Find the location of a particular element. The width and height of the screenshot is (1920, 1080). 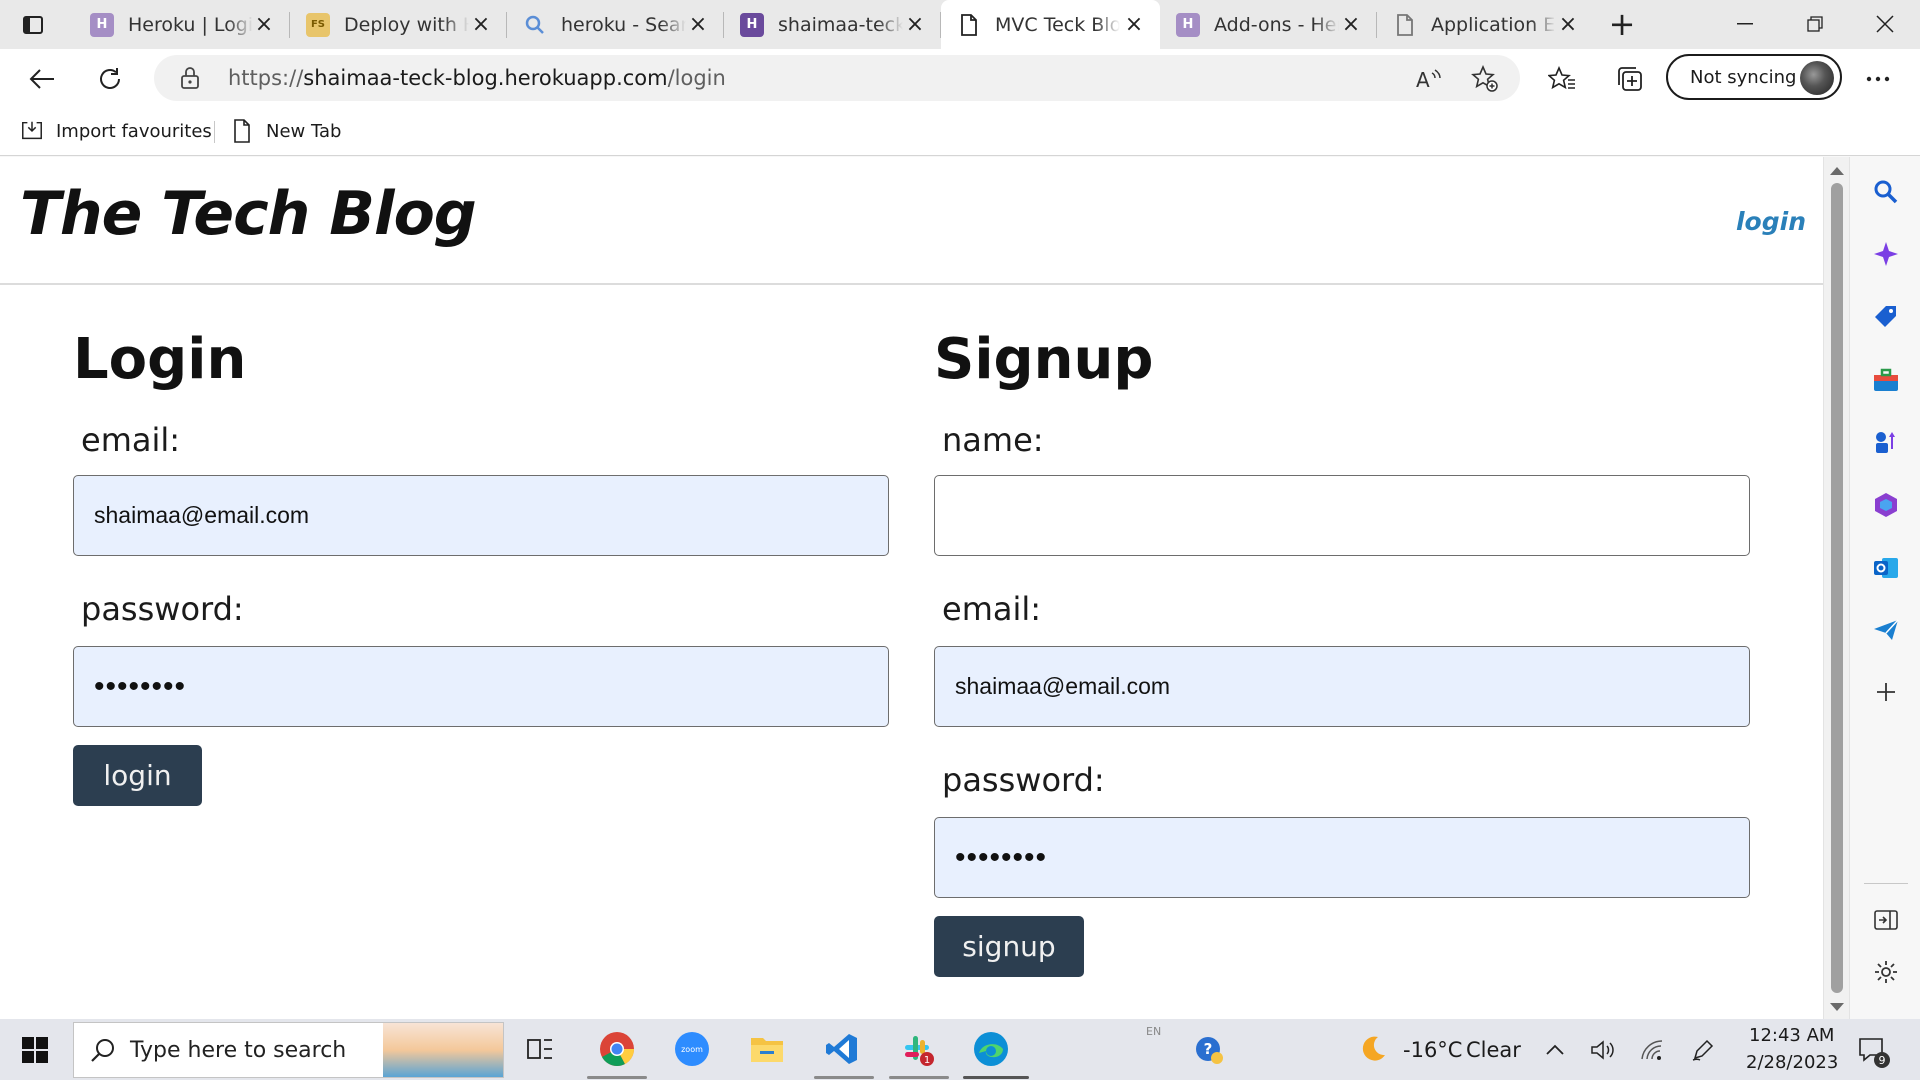

svg-text: A is located at coordinates (1423, 79).